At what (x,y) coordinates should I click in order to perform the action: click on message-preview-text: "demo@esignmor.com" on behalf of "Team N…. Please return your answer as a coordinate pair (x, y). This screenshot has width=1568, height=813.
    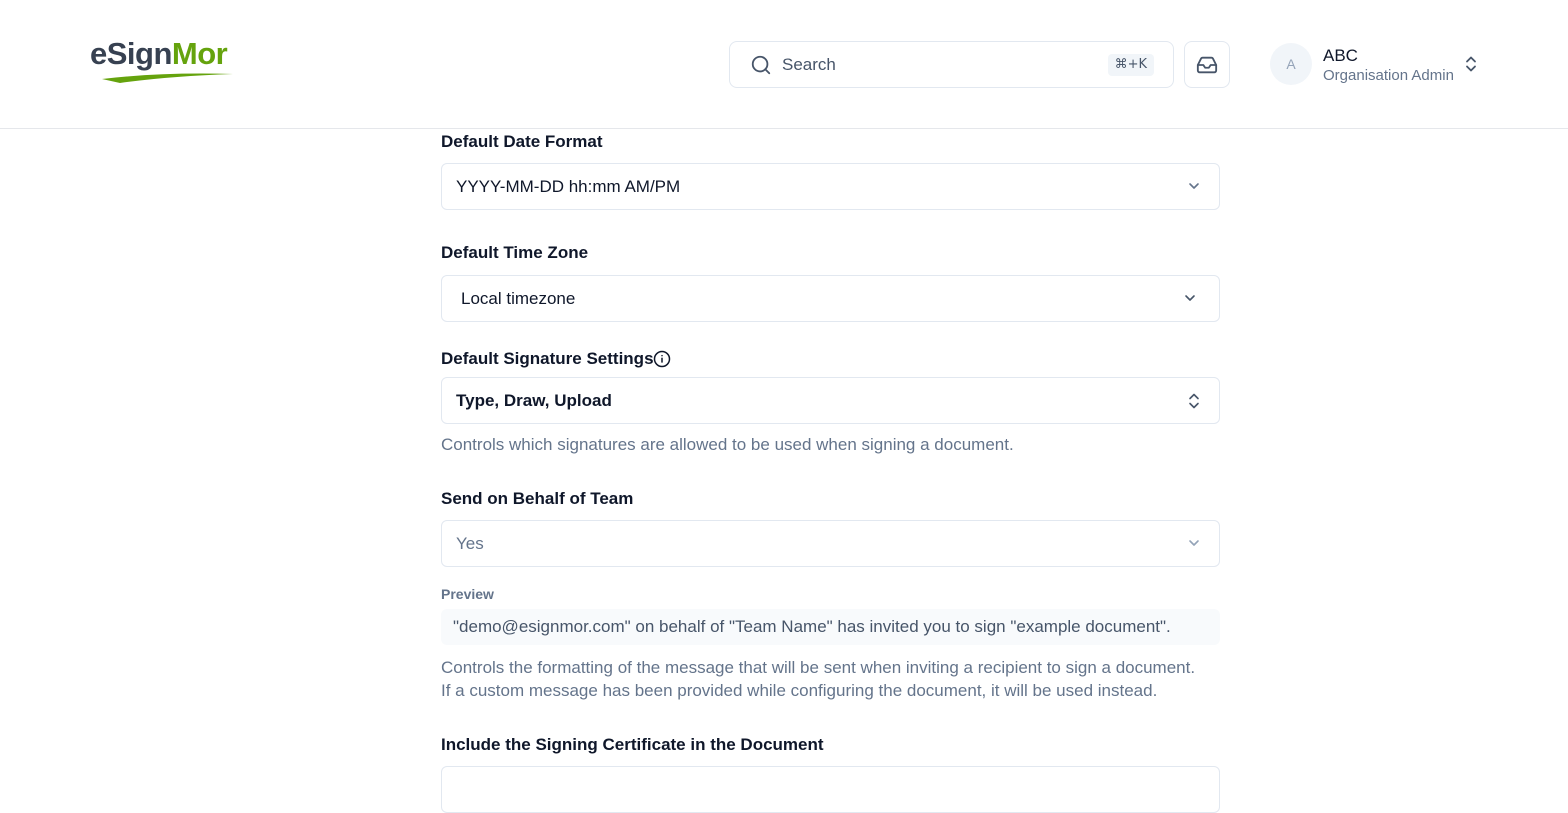
    Looking at the image, I should click on (812, 626).